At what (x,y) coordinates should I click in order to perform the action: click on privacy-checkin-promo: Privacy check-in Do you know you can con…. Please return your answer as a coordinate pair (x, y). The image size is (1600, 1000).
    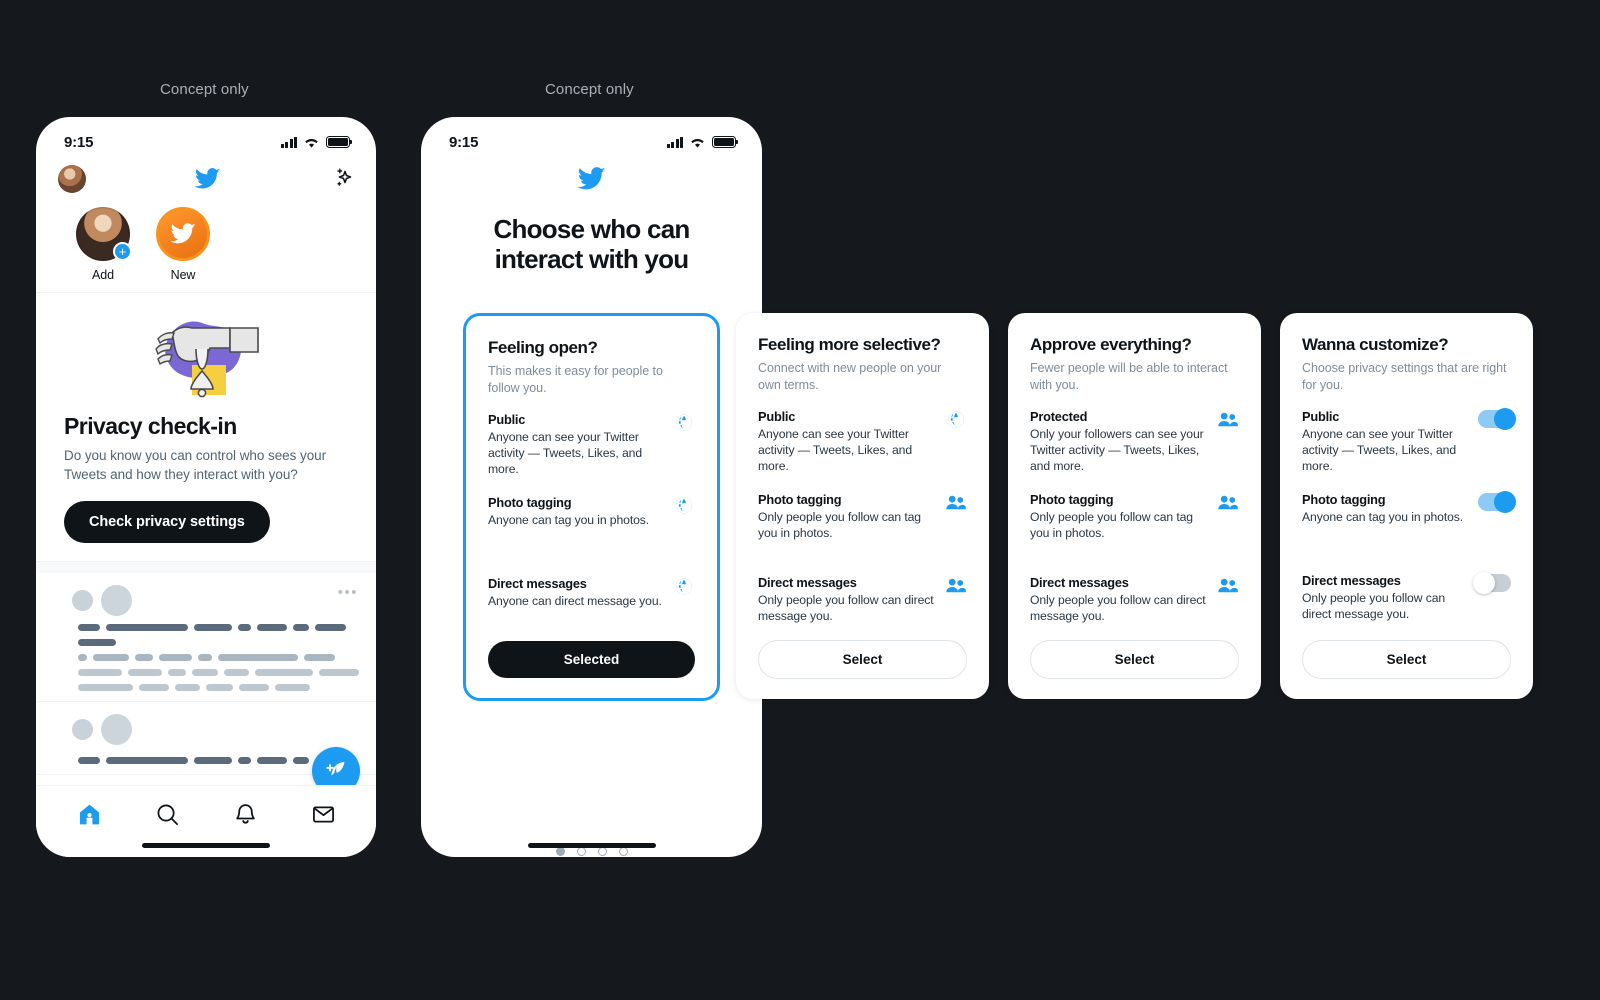
    Looking at the image, I should click on (206, 428).